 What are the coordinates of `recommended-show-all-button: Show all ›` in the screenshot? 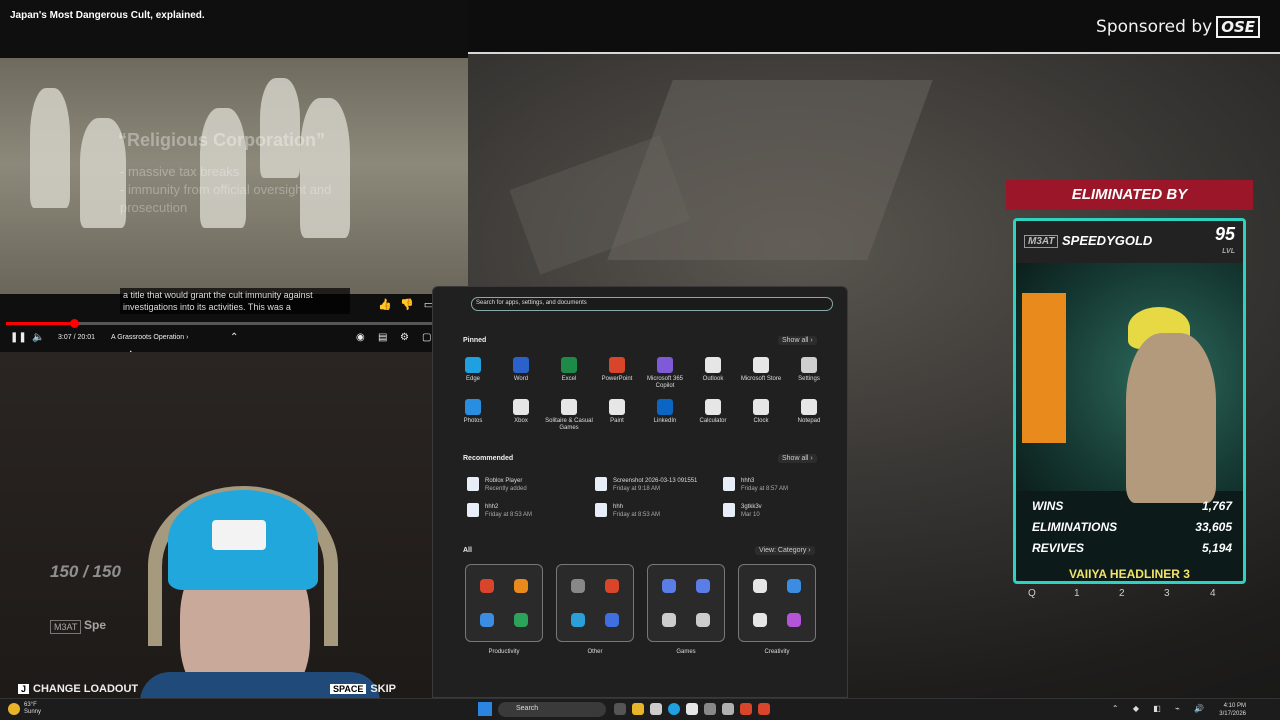 It's located at (797, 458).